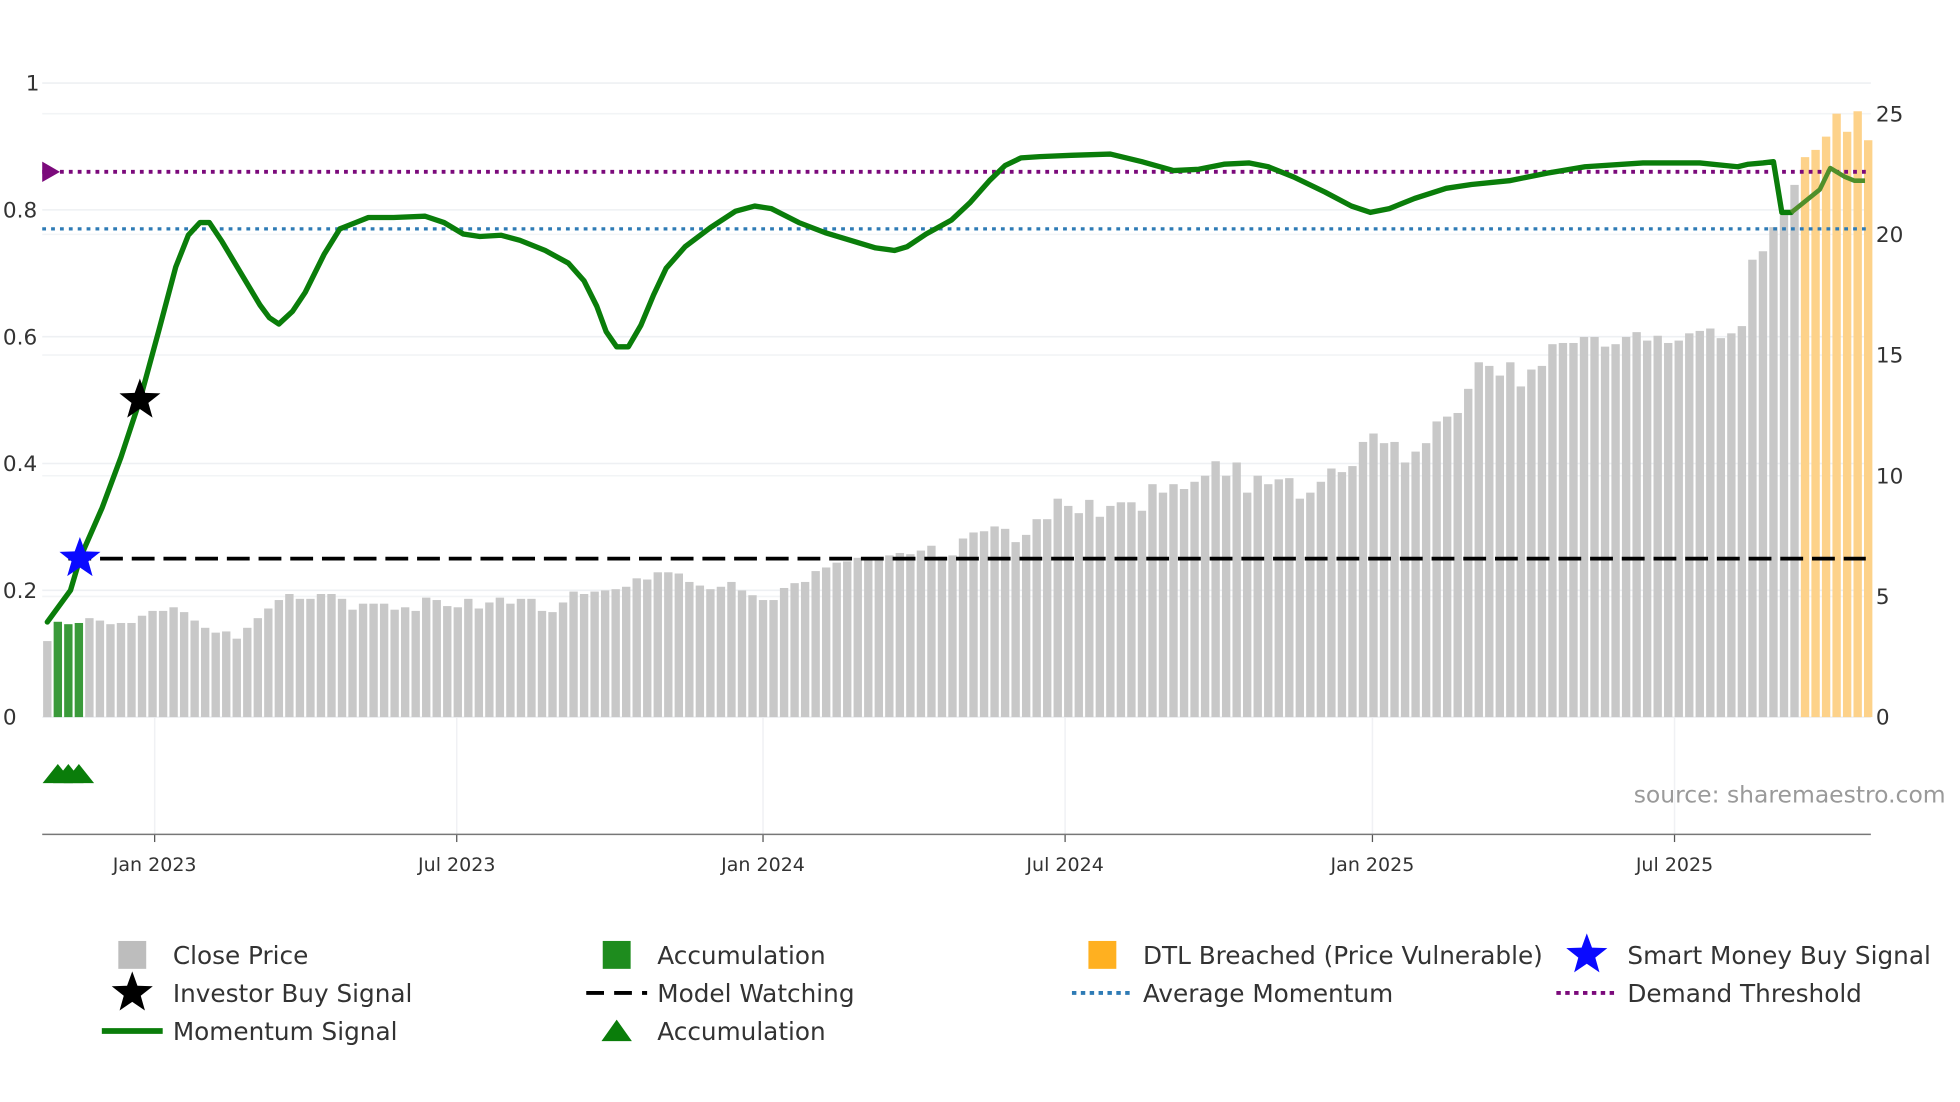  I want to click on right-tick-label: 20, so click(1889, 235).